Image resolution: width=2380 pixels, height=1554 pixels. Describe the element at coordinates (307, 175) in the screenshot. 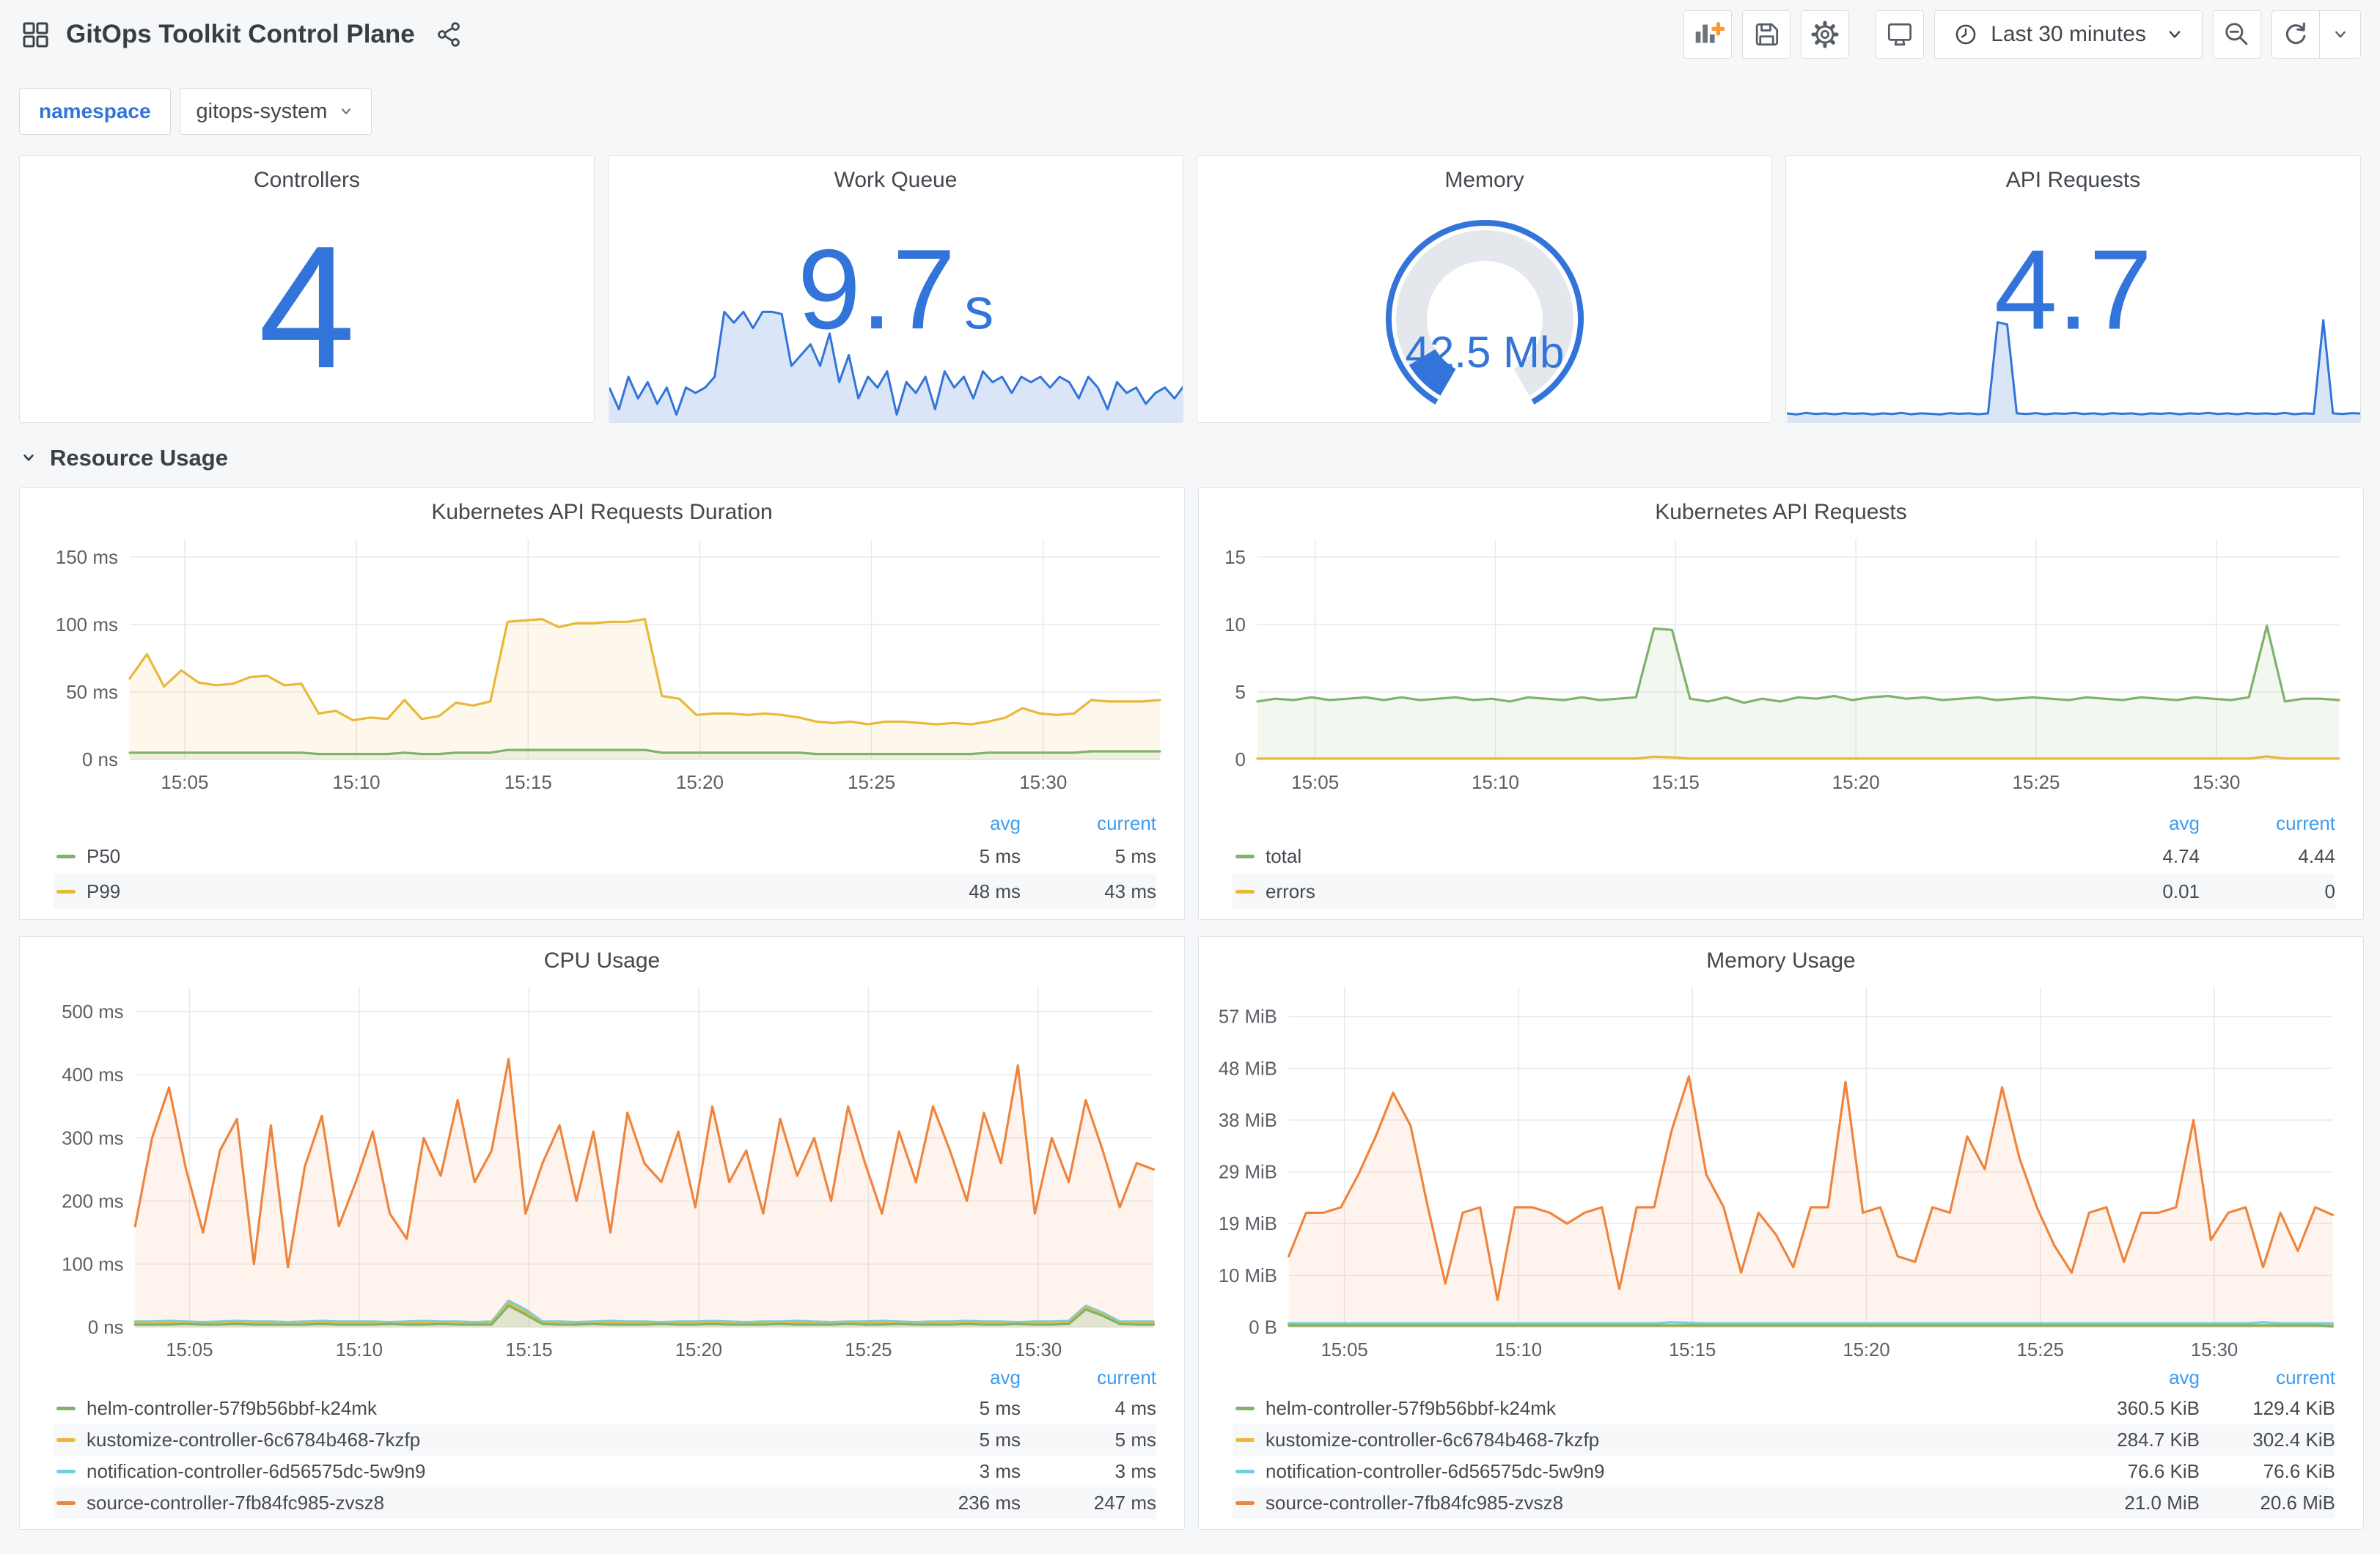

I see `panel-title: Controllers` at that location.